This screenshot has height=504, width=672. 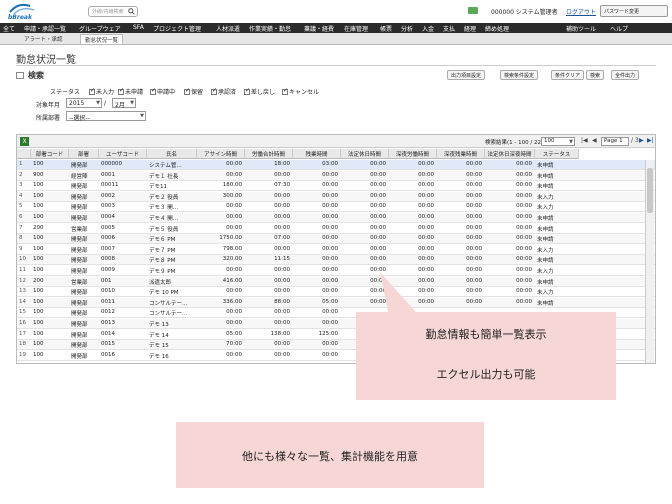 What do you see at coordinates (356, 28) in the screenshot?
I see `menu-item-inventory: 在庫管理` at bounding box center [356, 28].